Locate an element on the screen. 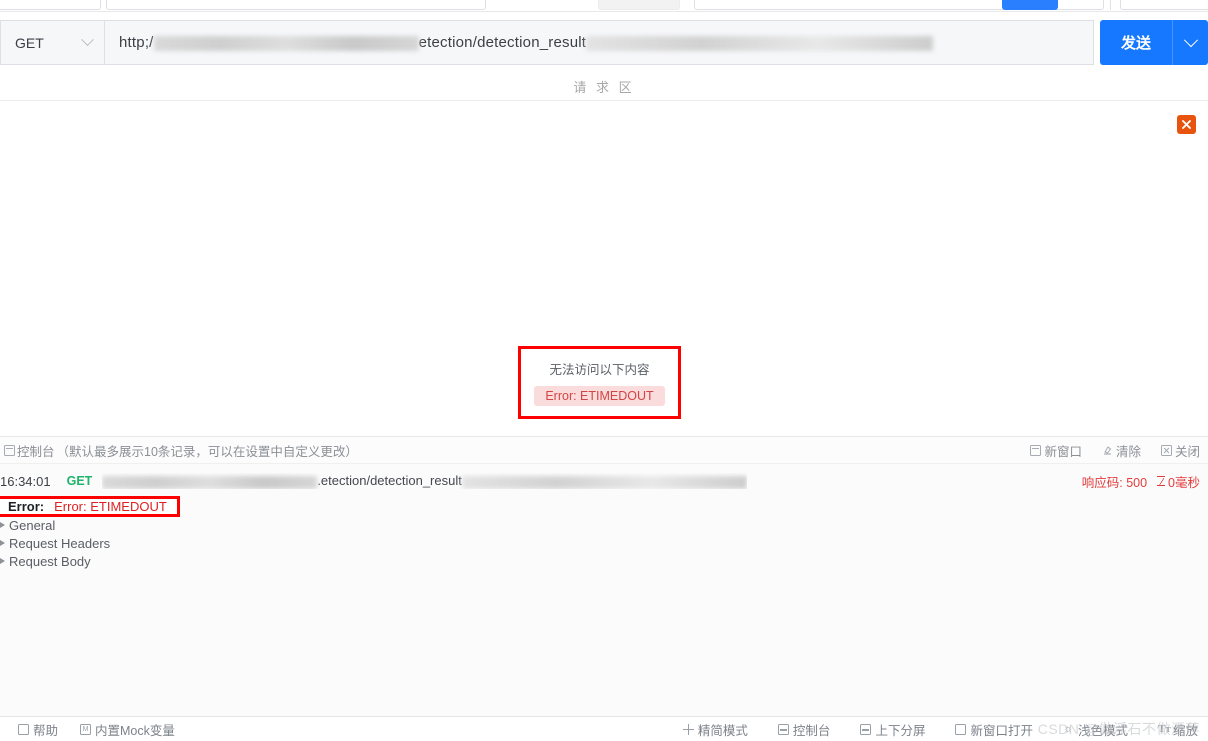 The width and height of the screenshot is (1208, 741). console-new-window-button: 新窗口 is located at coordinates (1056, 450).